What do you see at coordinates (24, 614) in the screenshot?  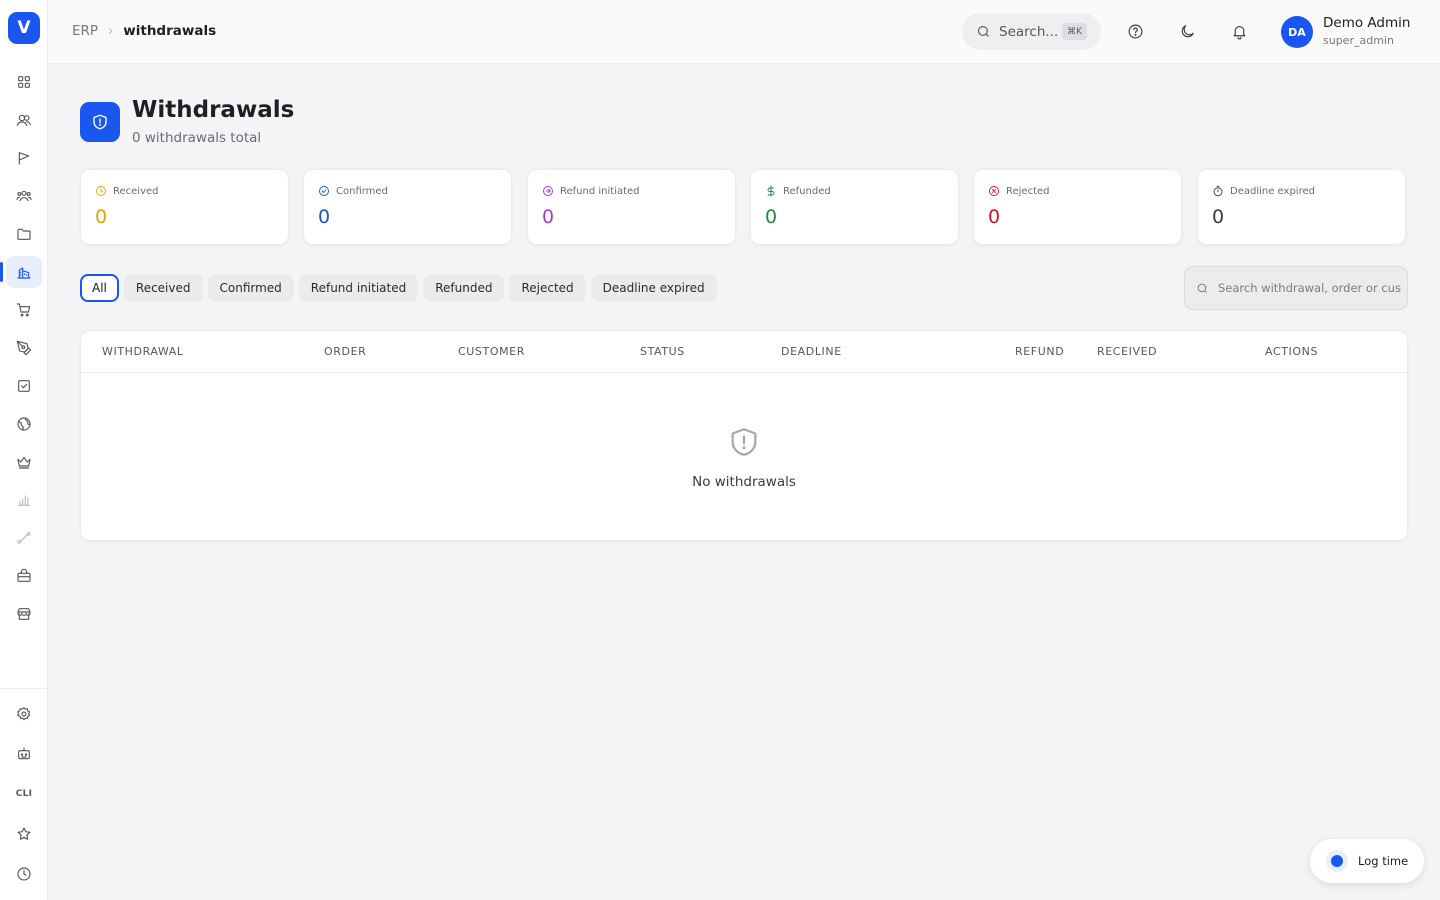 I see `sidebar-item-store` at bounding box center [24, 614].